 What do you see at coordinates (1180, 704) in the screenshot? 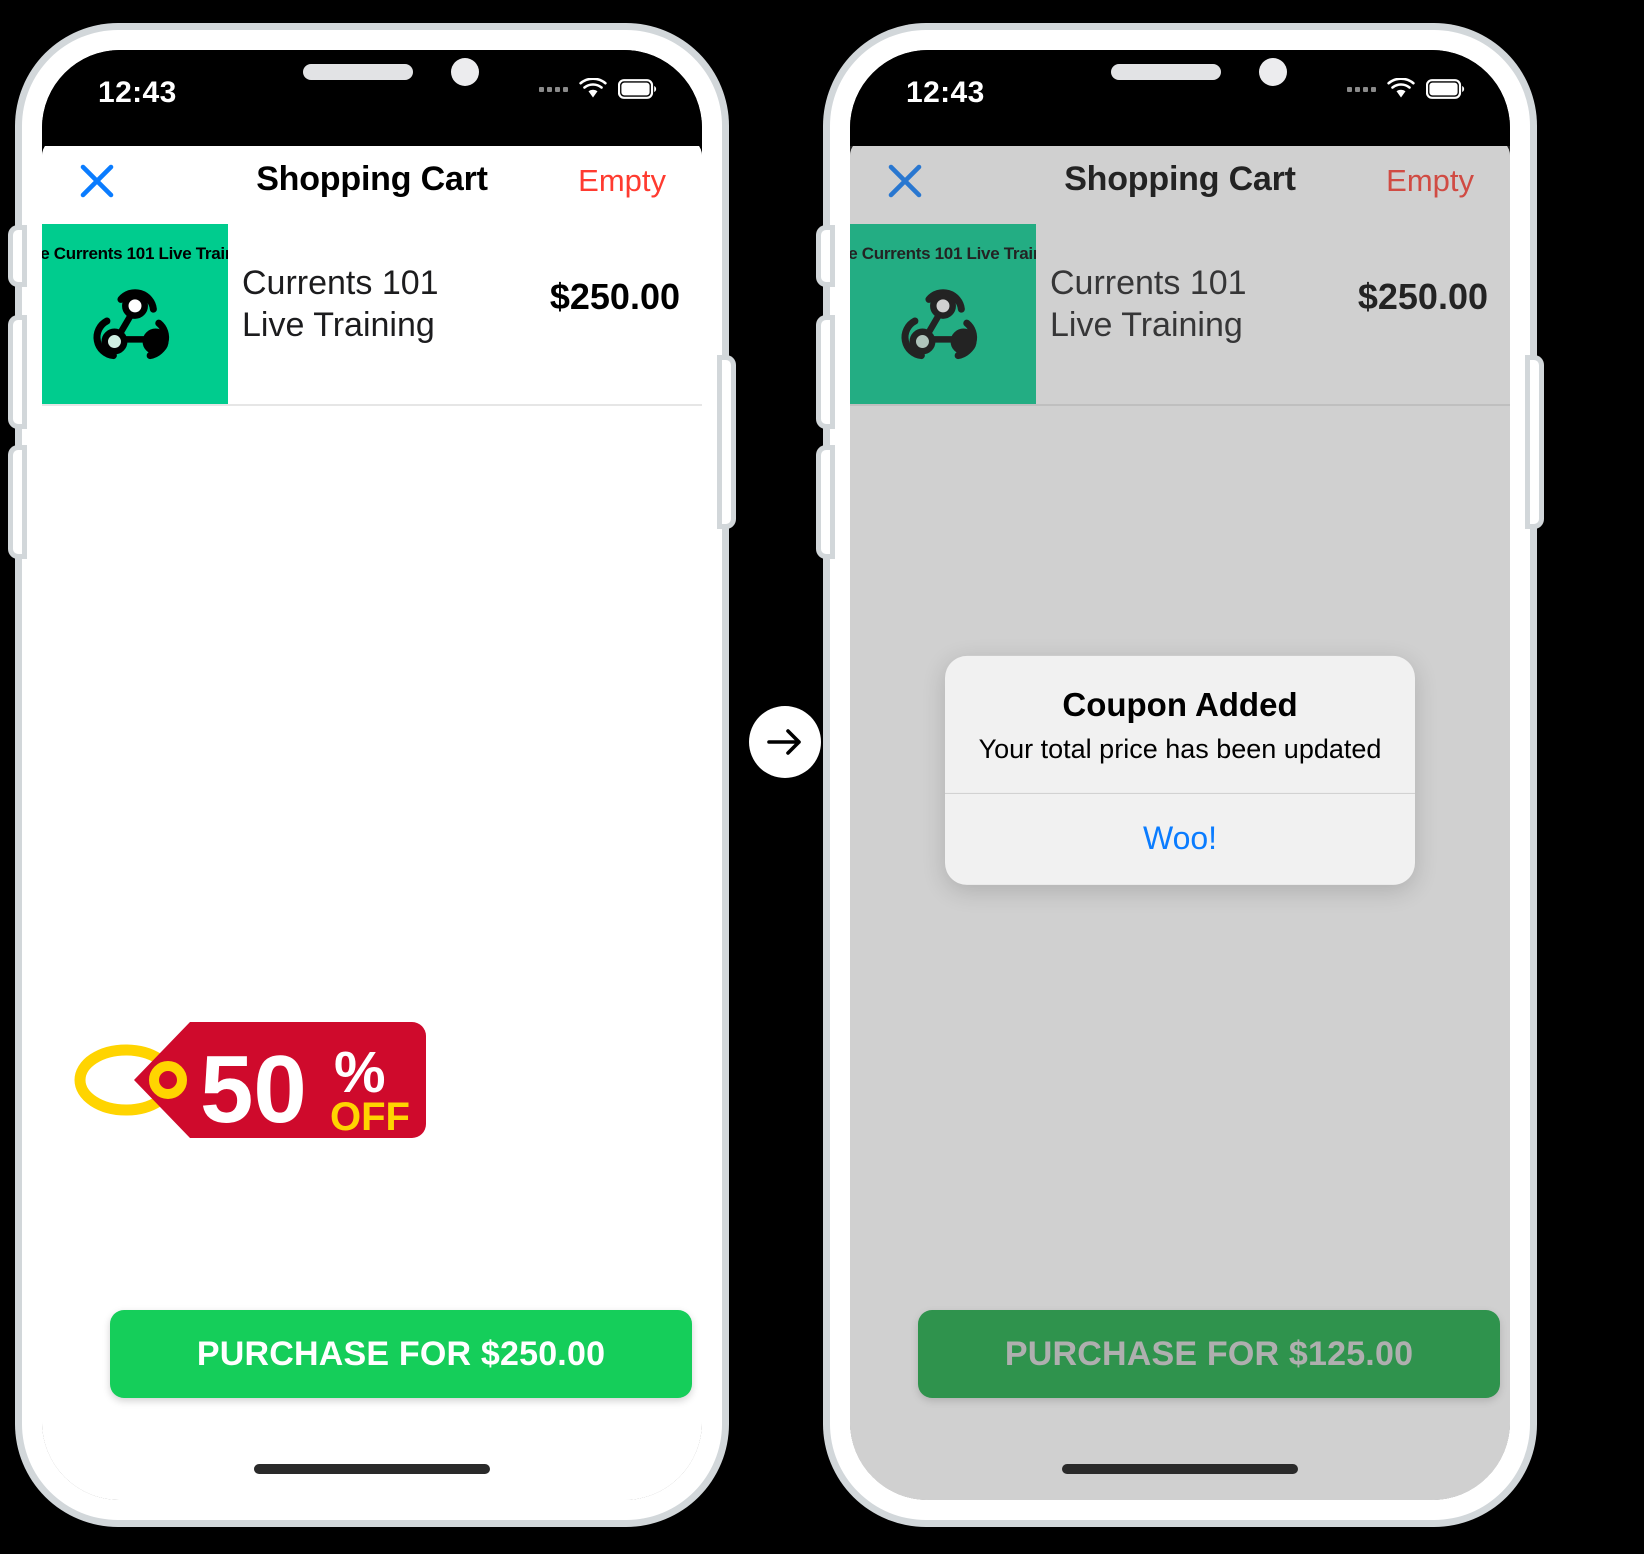
I see `alert-title: Coupon Added` at bounding box center [1180, 704].